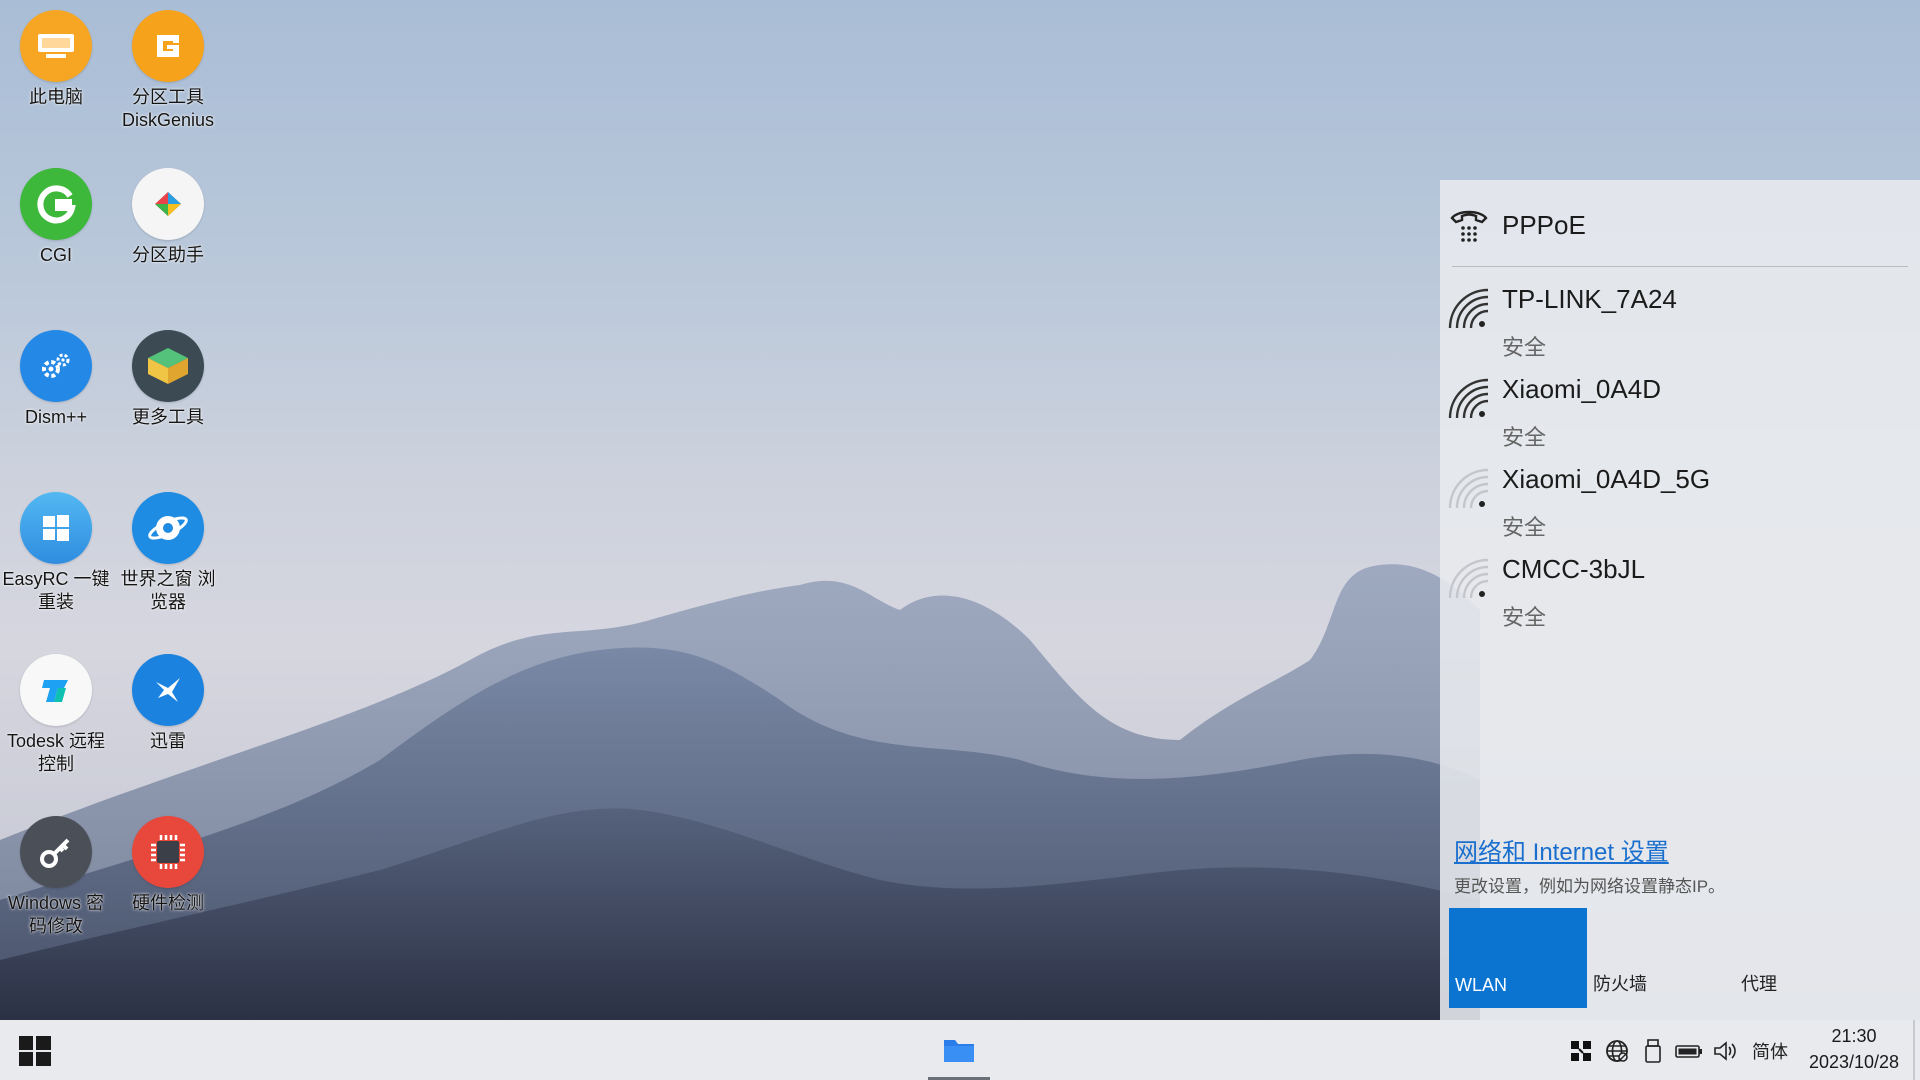 This screenshot has height=1080, width=1920. Describe the element at coordinates (56, 528) in the screenshot. I see `easyrc-icon` at that location.